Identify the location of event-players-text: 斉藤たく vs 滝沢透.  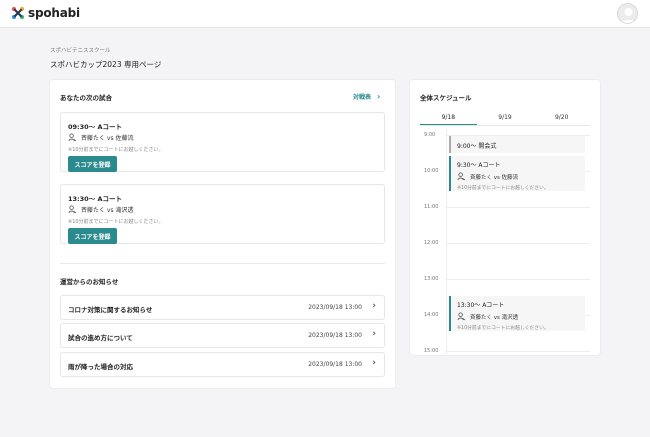
(494, 317).